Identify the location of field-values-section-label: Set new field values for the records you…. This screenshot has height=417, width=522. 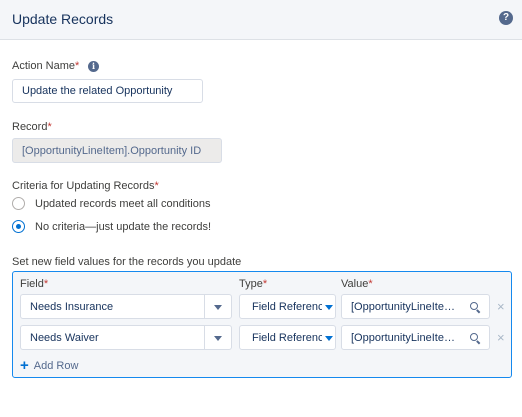
(127, 262).